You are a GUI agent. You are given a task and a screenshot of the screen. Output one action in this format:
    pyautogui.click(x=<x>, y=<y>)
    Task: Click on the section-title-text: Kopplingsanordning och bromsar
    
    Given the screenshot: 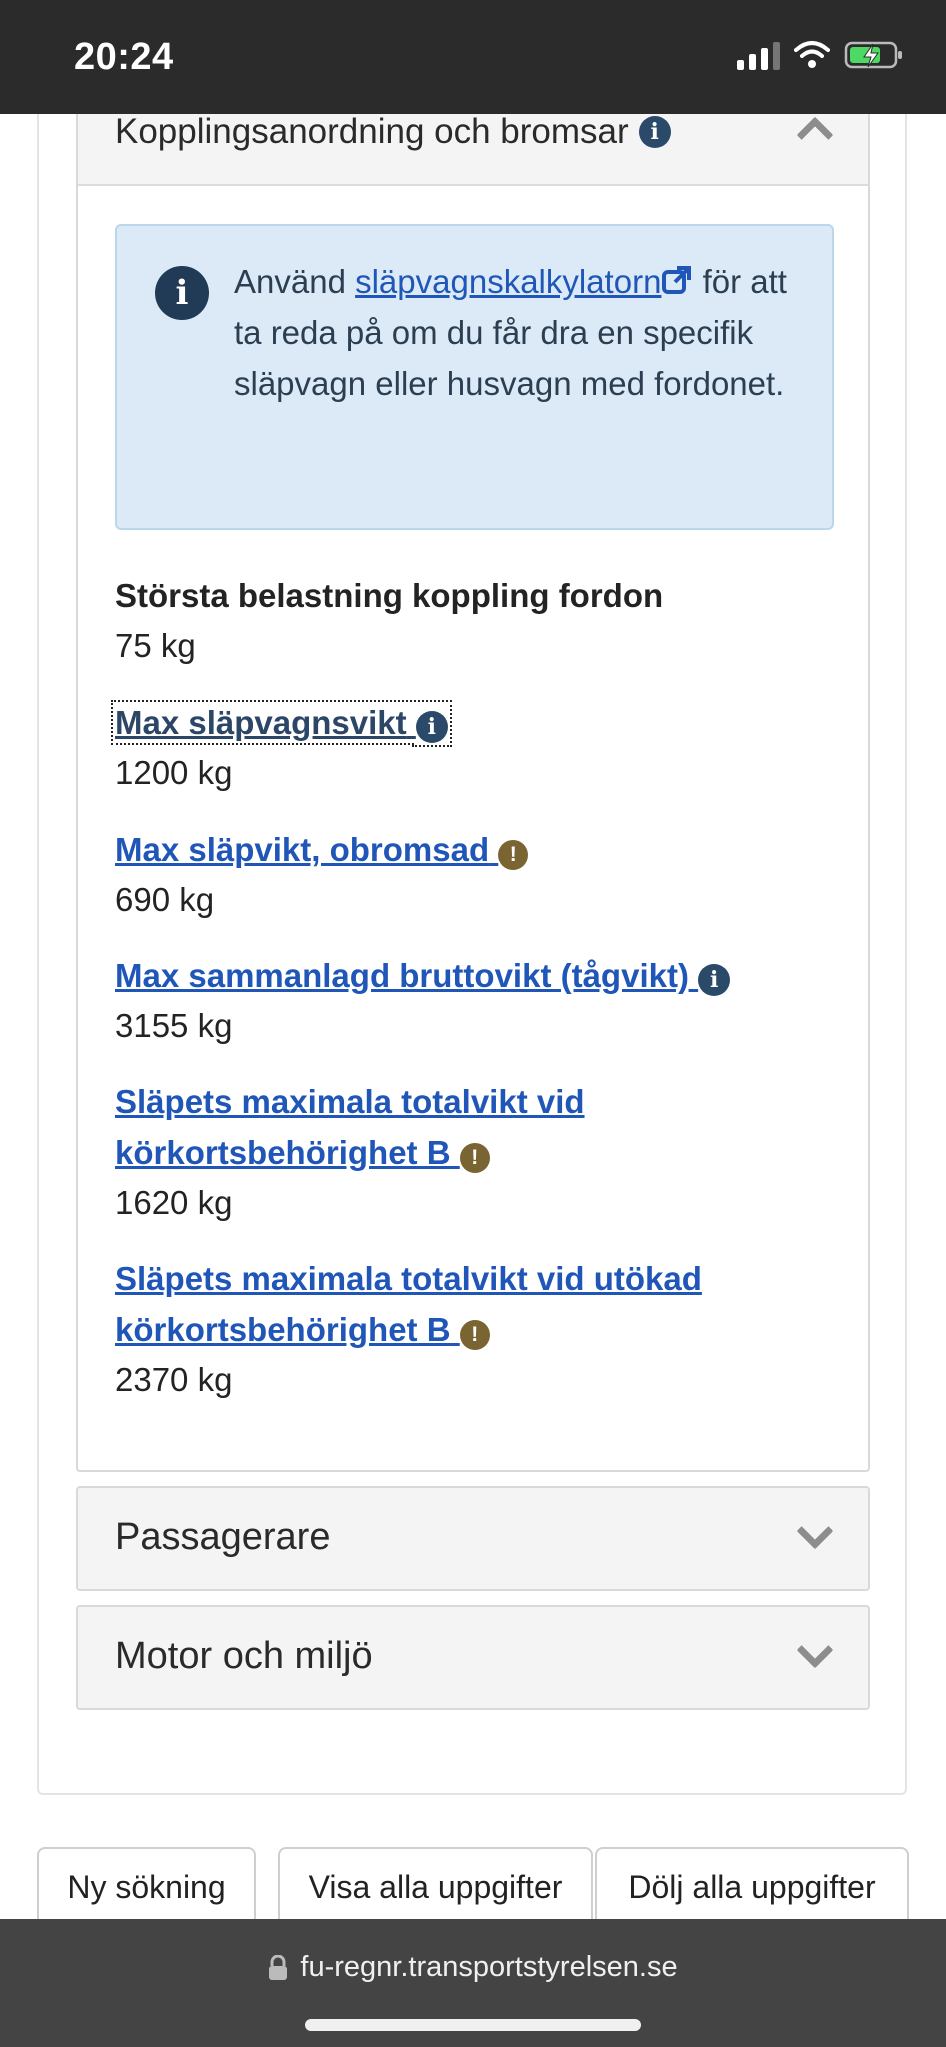 What is the action you would take?
    pyautogui.click(x=372, y=131)
    